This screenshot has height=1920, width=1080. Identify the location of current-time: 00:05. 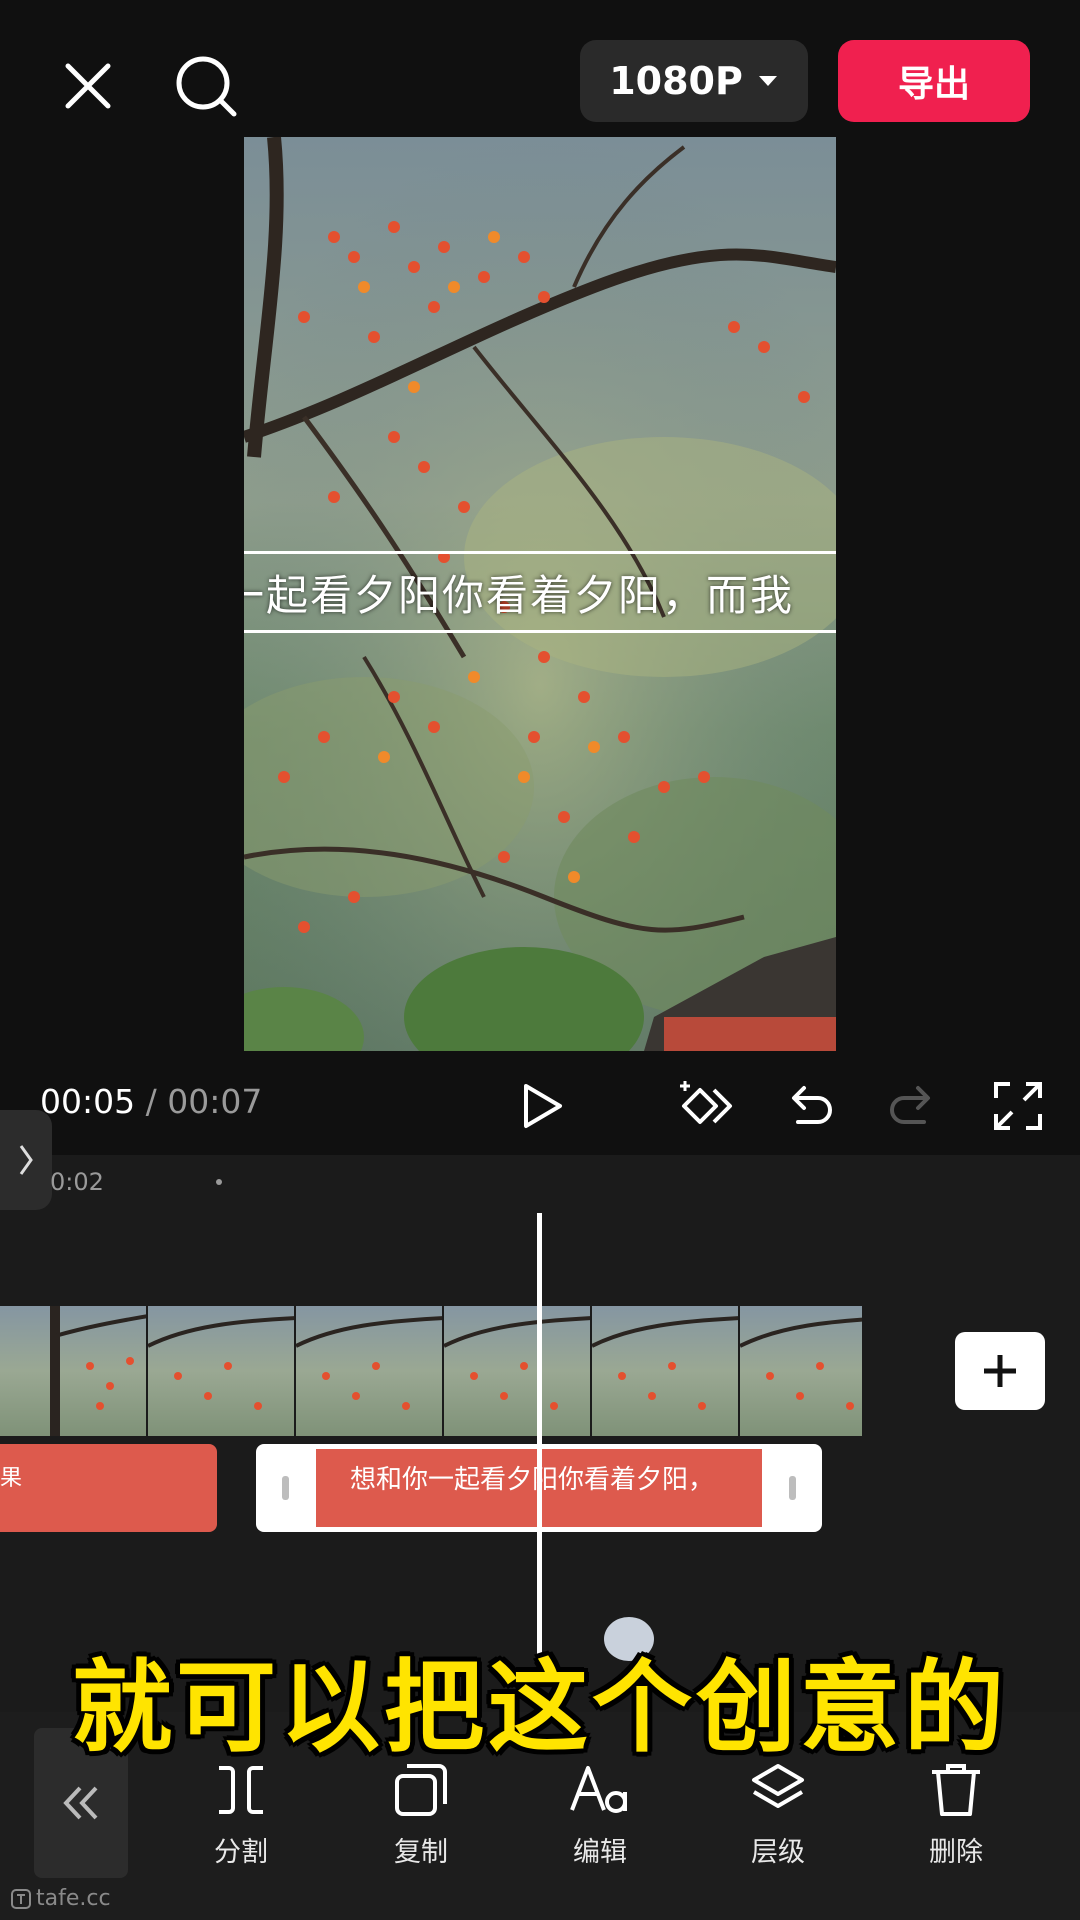
(88, 1101).